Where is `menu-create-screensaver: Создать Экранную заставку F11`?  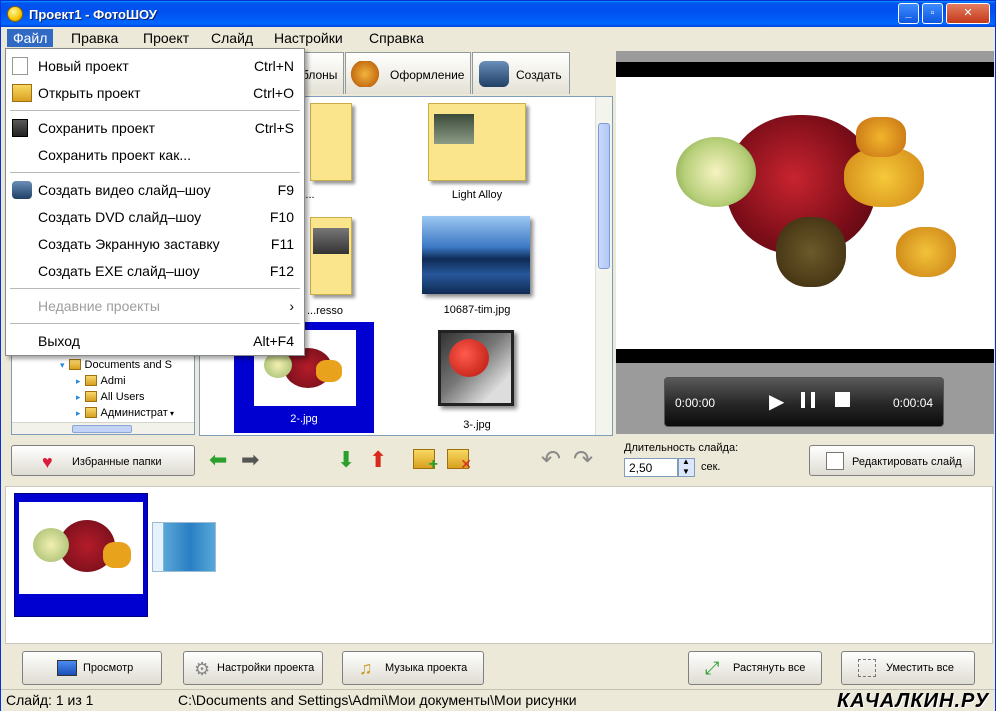
menu-create-screensaver: Создать Экранную заставку F11 is located at coordinates (155, 244).